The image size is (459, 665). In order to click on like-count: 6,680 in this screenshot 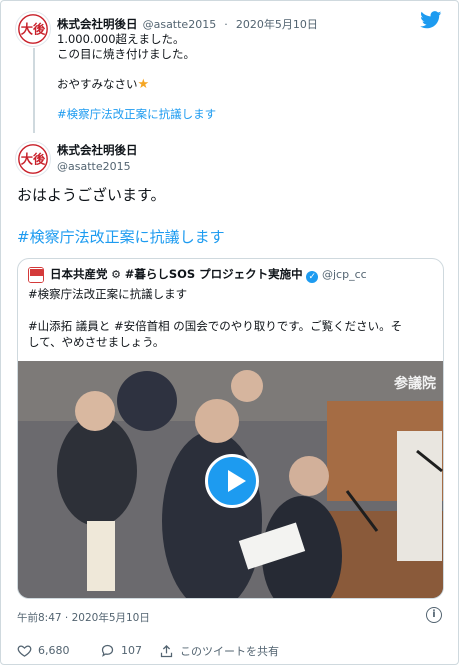, I will do `click(54, 650)`.